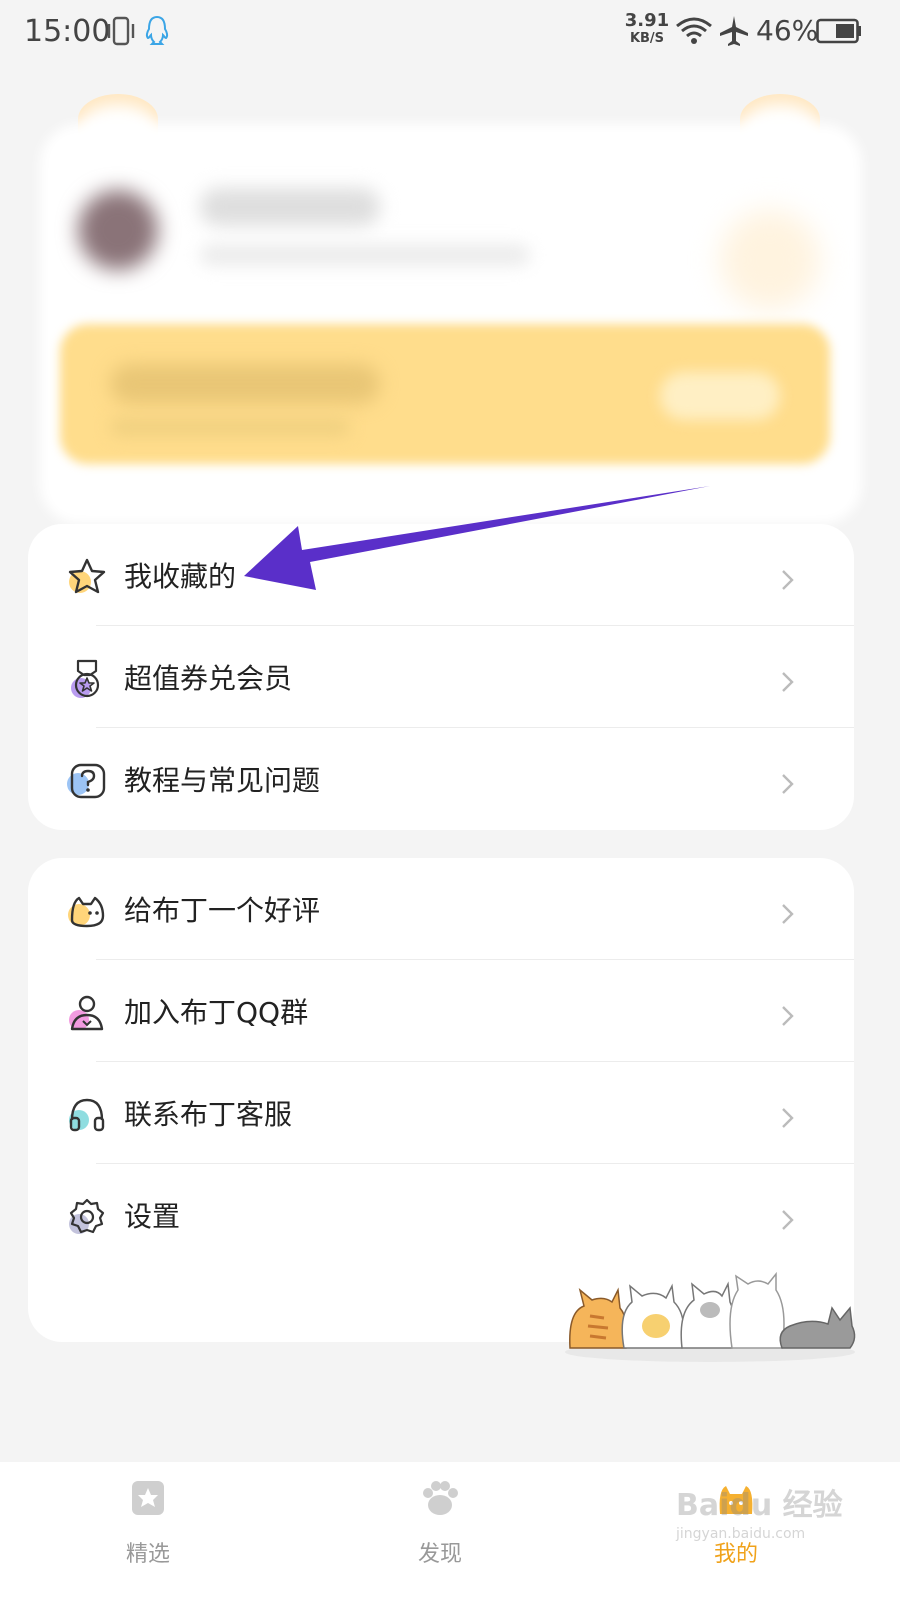  I want to click on airplane-icon, so click(734, 31).